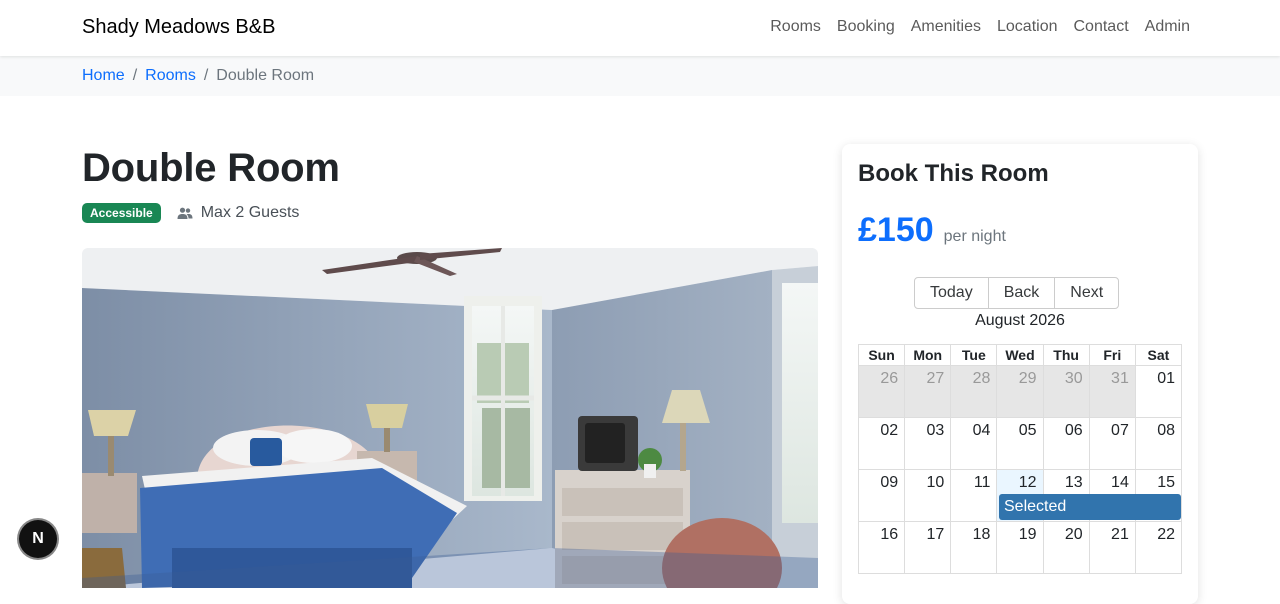 Image resolution: width=1280 pixels, height=604 pixels. What do you see at coordinates (882, 391) in the screenshot?
I see `calendar-day: 26` at bounding box center [882, 391].